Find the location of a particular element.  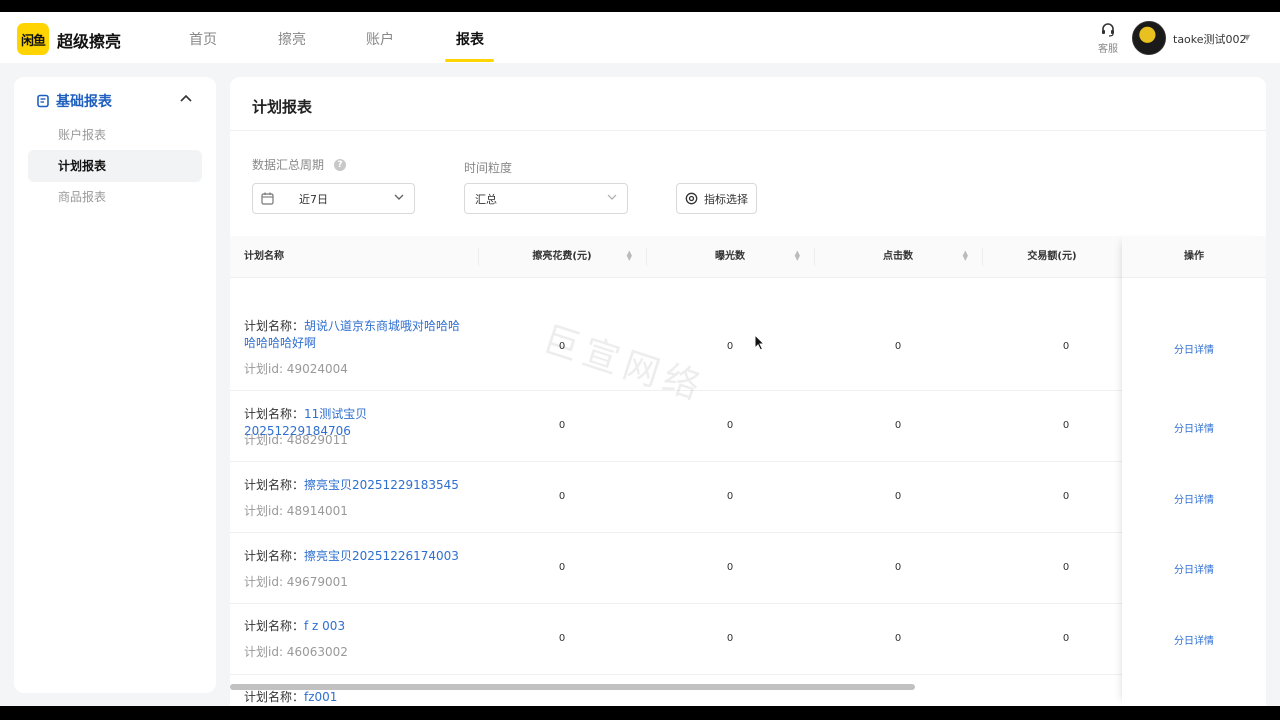

plan-name: 计划名称：f z 003 is located at coordinates (356, 626).